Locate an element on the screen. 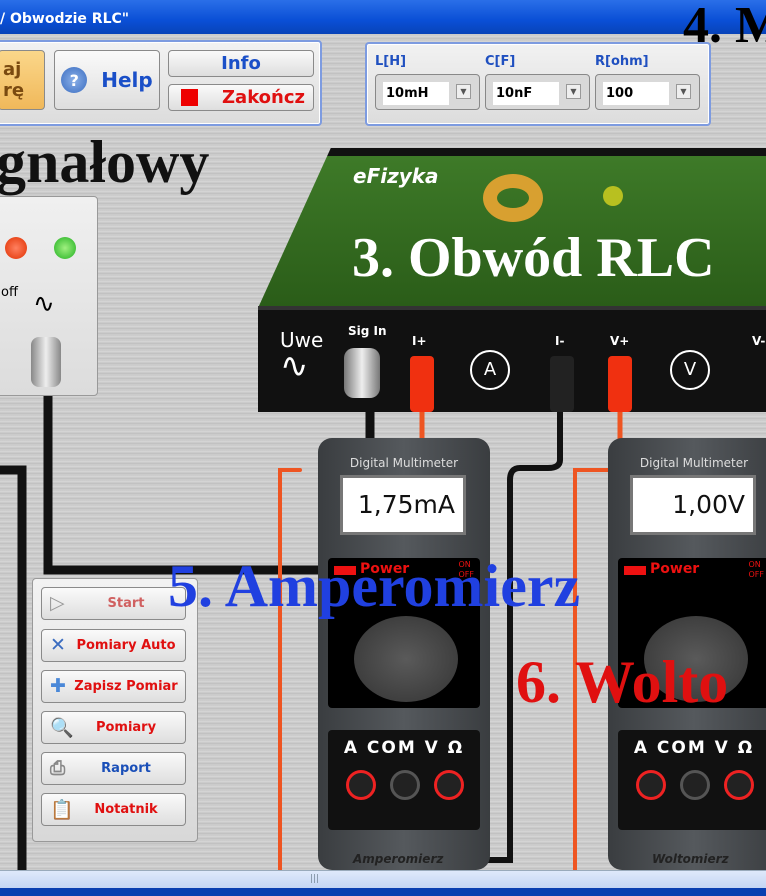 The image size is (766, 896). info-button: Info is located at coordinates (241, 63).